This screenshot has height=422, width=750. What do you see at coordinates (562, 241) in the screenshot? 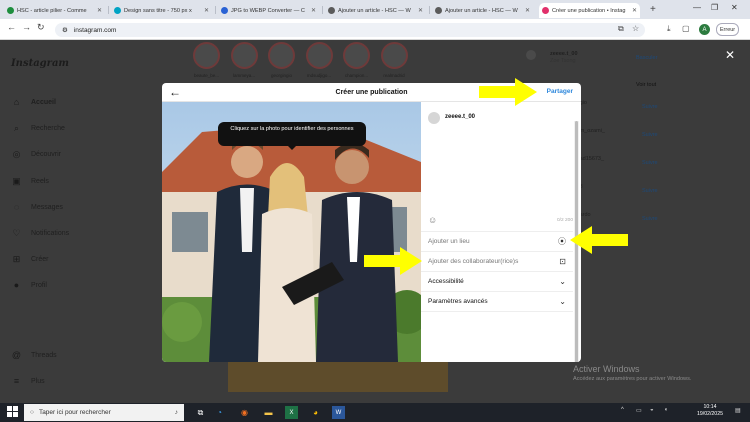
I see `location-pin-icon: ⦿` at bounding box center [562, 241].